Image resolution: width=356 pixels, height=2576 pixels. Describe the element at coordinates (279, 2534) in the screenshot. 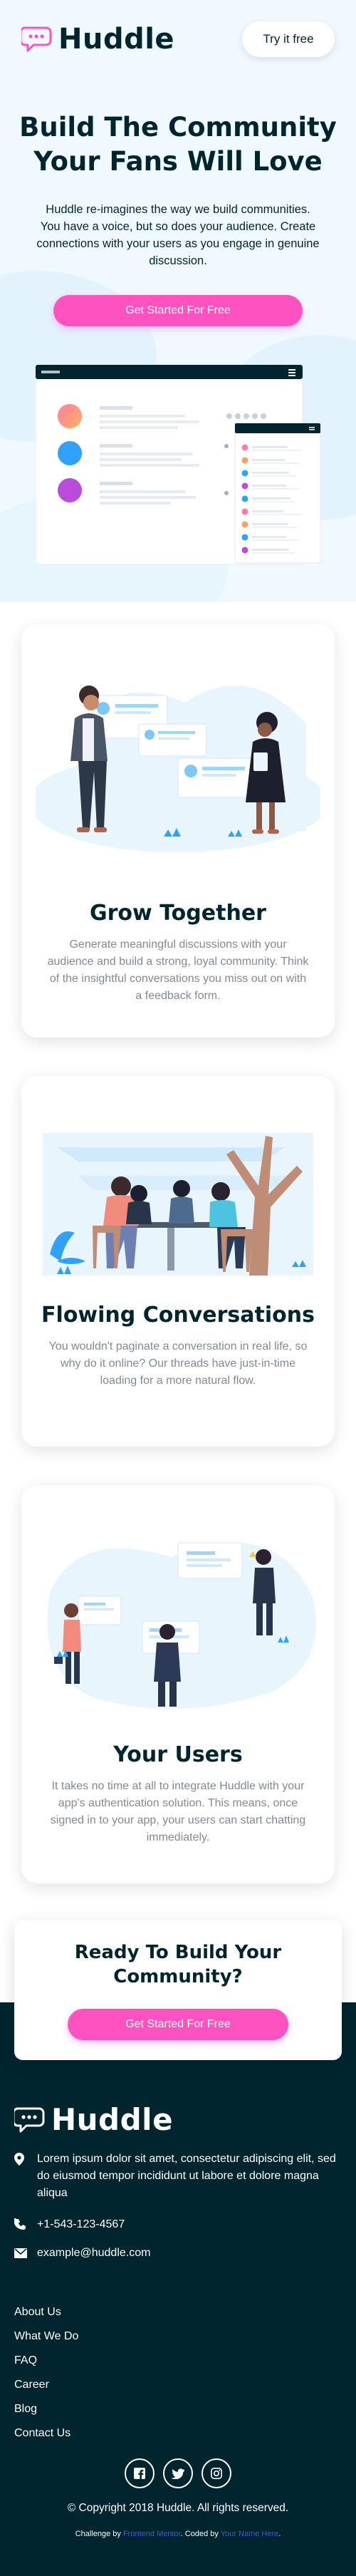

I see `attribution-suffix: .` at that location.